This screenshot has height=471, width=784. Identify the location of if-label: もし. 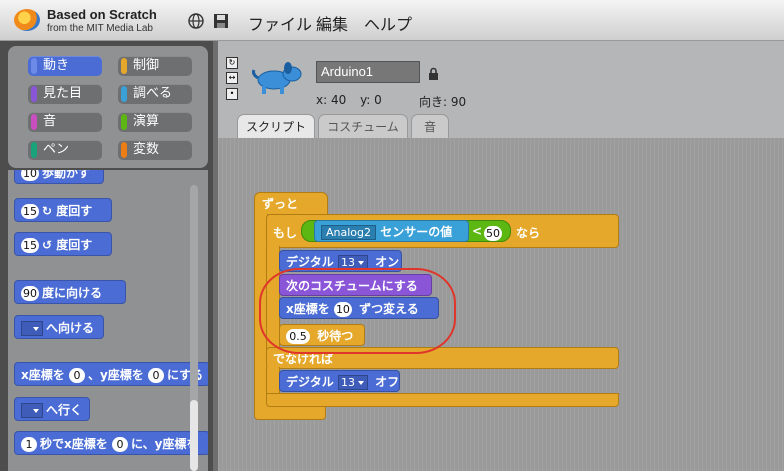
(285, 233).